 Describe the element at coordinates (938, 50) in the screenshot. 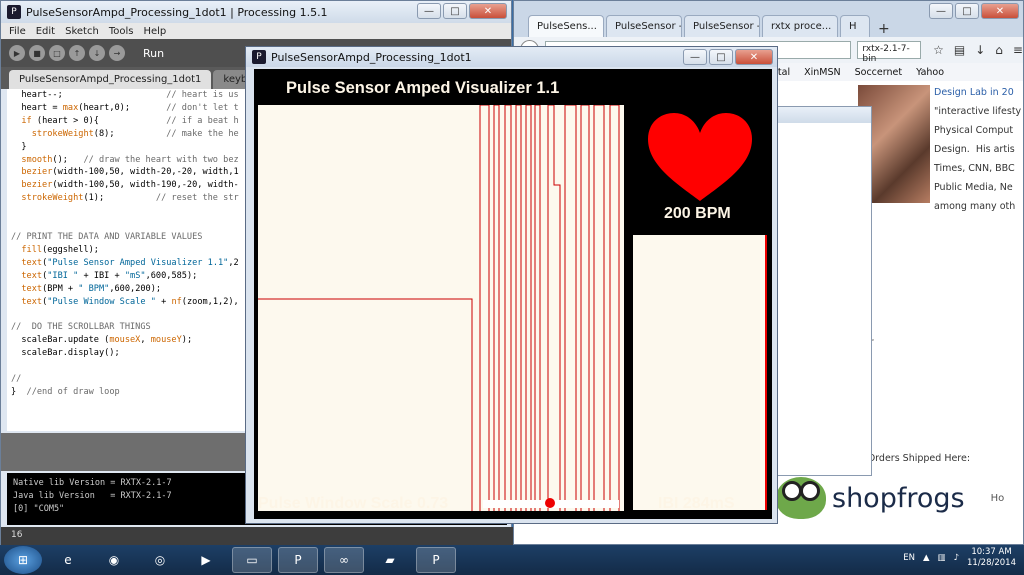

I see `star-icon: ☆` at that location.